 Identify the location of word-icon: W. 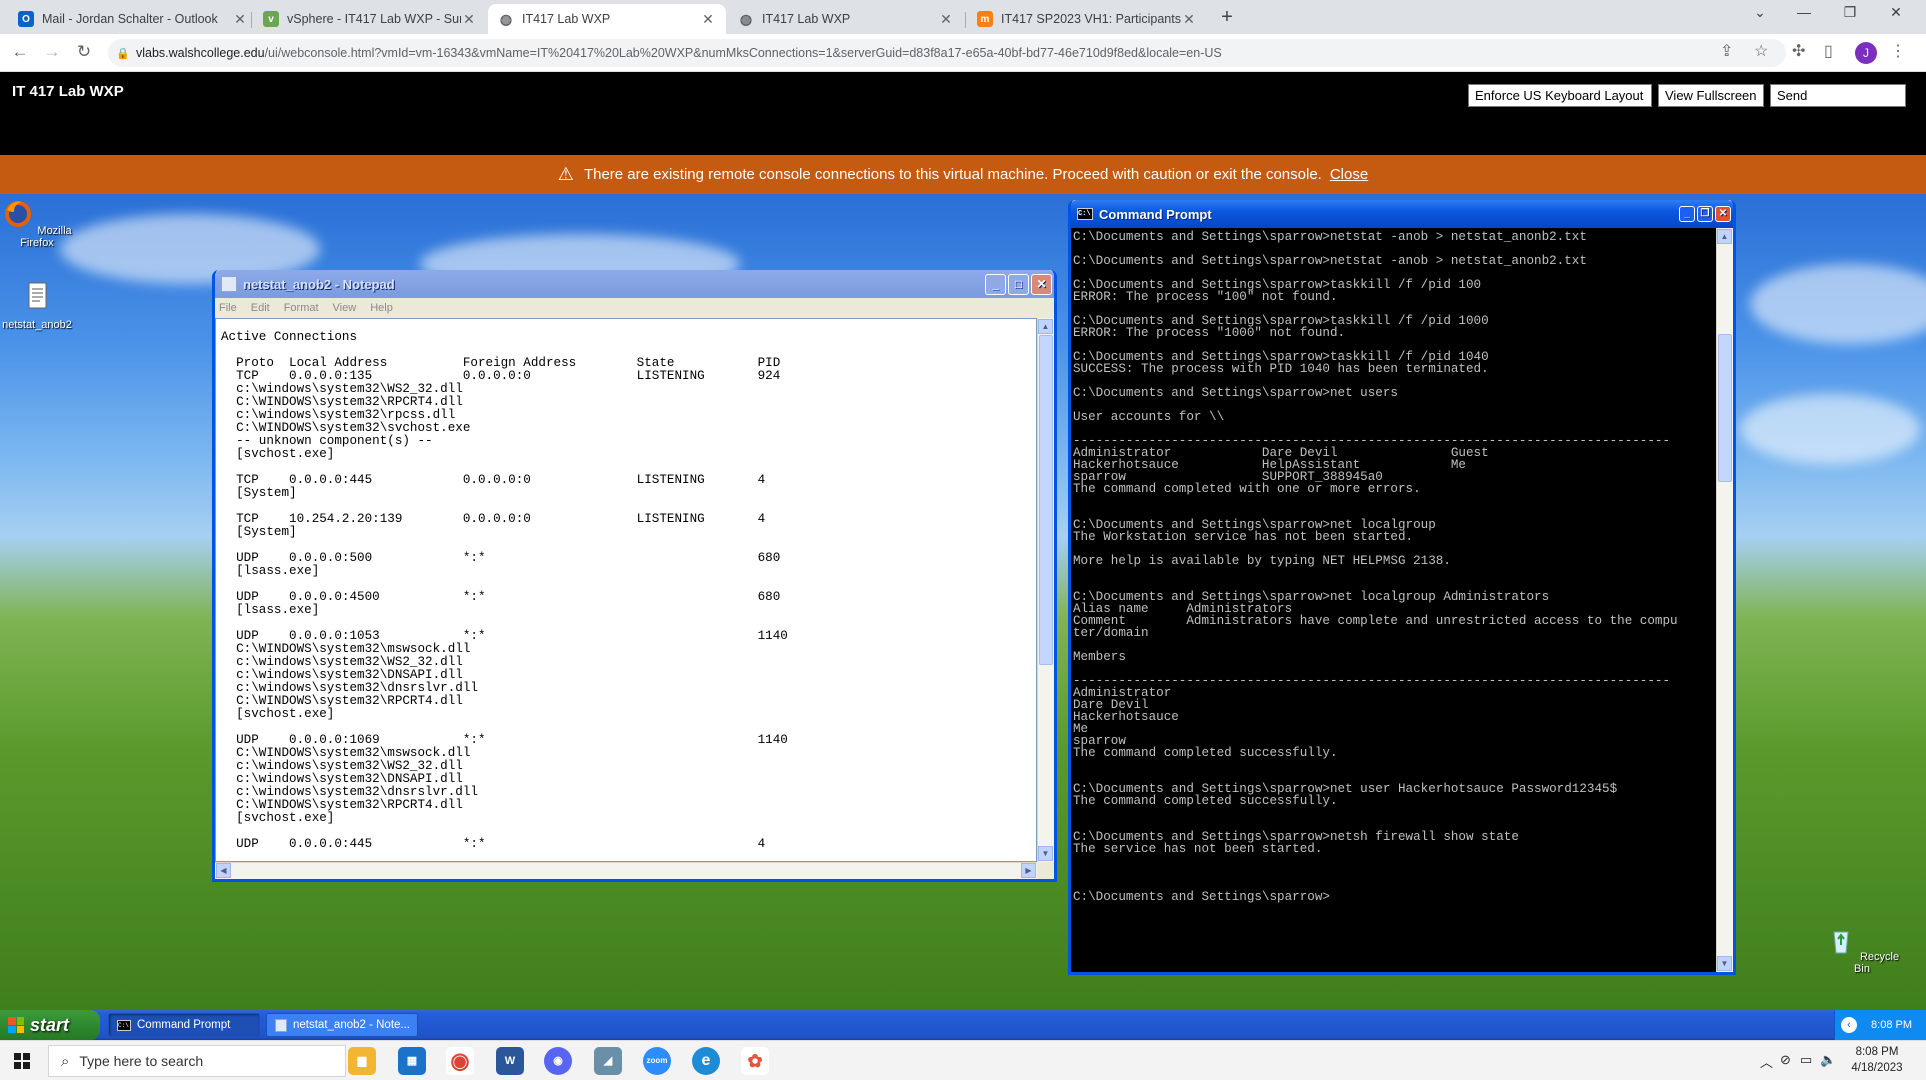
(510, 1061).